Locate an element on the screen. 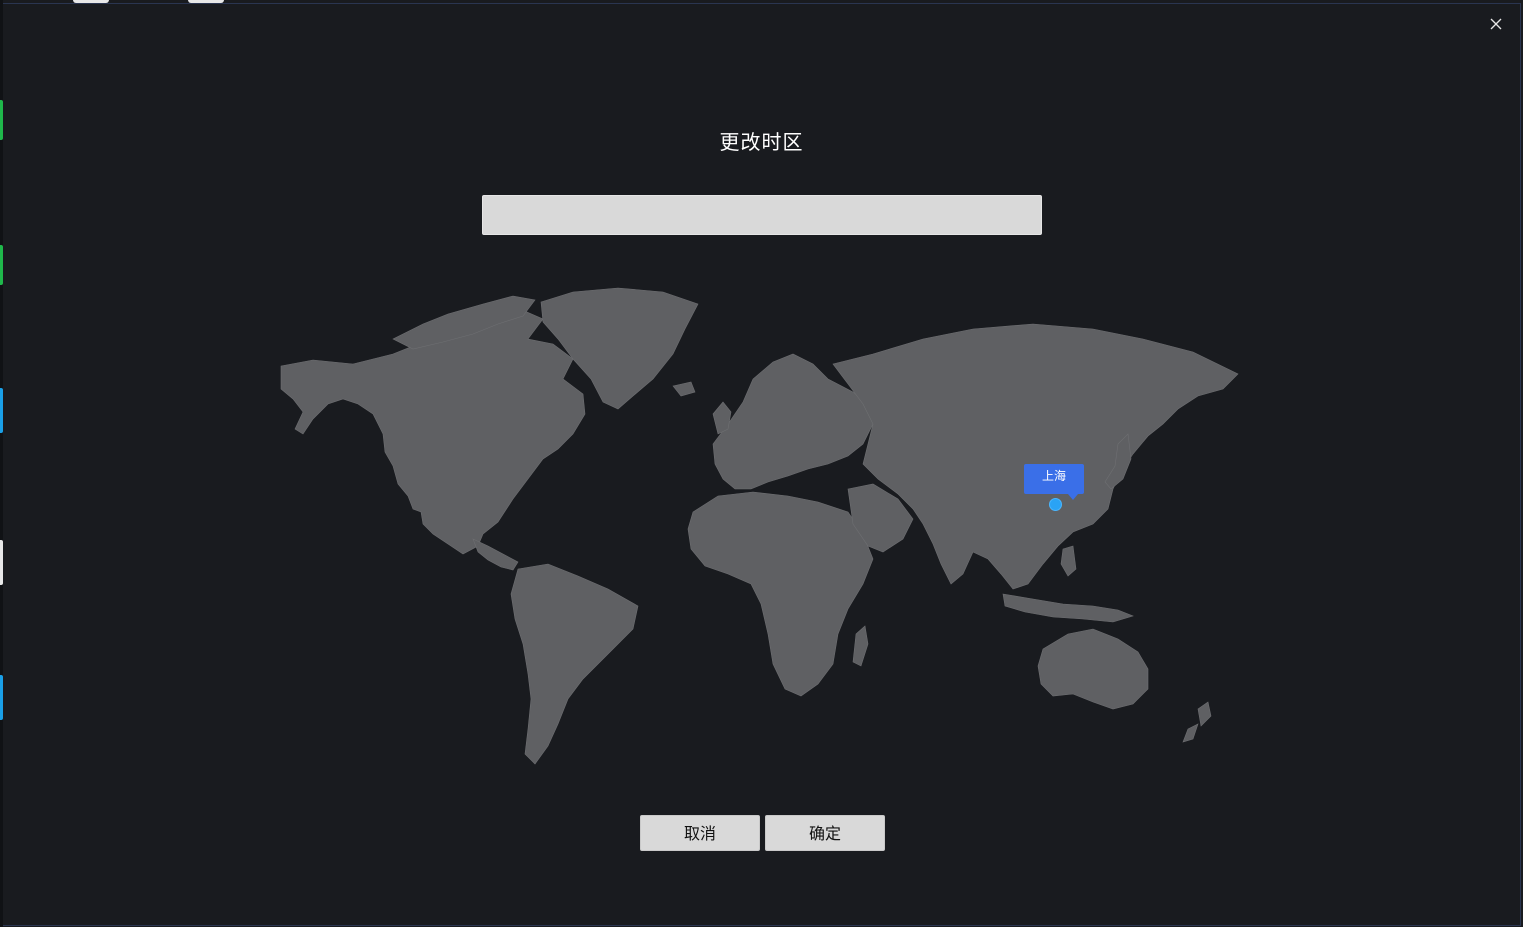 The image size is (1523, 927). selected-city-label: 上海 is located at coordinates (1054, 482).